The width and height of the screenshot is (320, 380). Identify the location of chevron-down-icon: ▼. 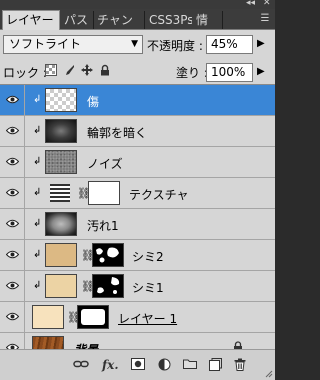
(134, 44).